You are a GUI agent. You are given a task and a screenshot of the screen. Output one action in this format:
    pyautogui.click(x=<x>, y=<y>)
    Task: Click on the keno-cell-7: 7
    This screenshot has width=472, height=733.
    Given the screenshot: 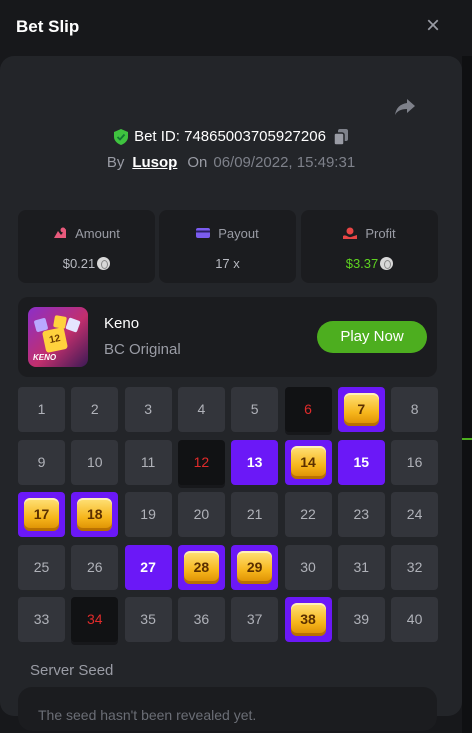 What is the action you would take?
    pyautogui.click(x=361, y=409)
    